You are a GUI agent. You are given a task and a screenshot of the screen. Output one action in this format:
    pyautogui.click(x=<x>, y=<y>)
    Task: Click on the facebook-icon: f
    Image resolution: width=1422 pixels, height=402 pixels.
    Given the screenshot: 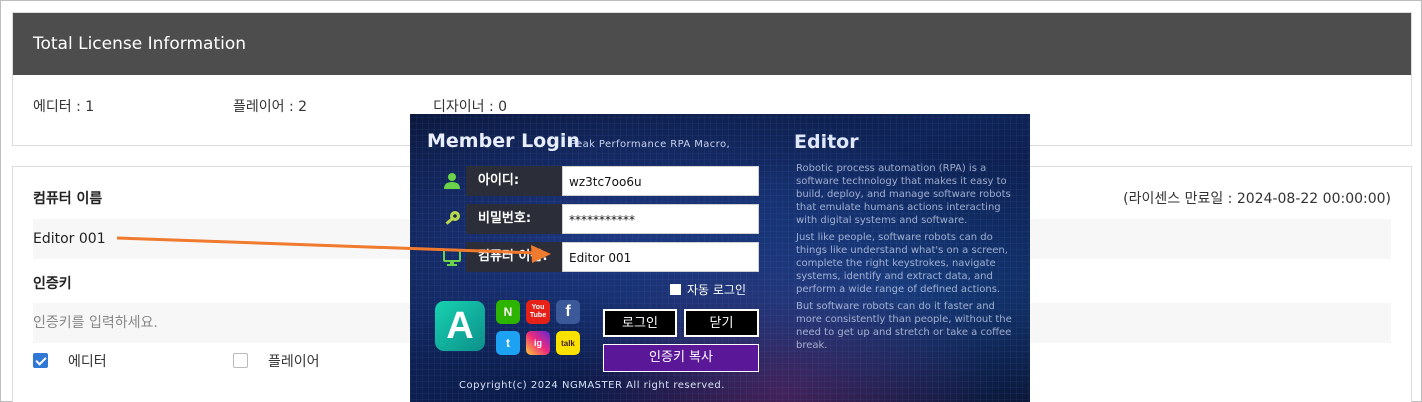 What is the action you would take?
    pyautogui.click(x=568, y=312)
    